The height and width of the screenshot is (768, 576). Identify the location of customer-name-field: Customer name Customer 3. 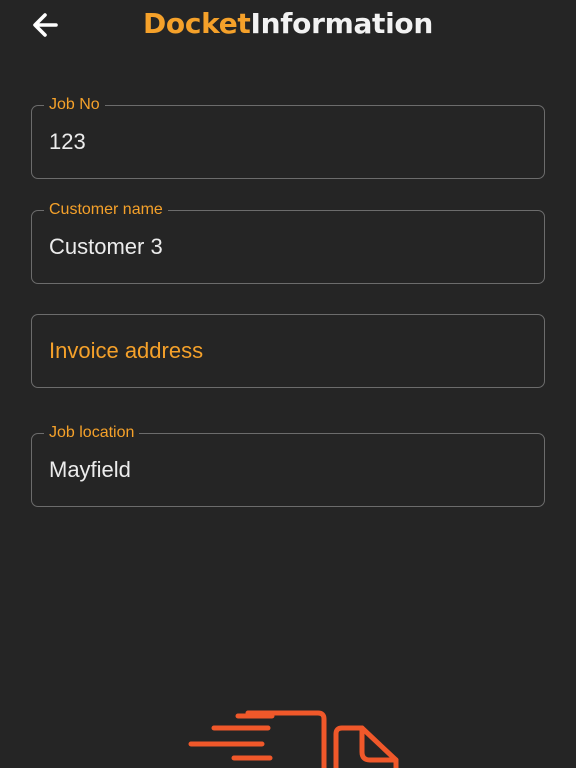
(288, 242).